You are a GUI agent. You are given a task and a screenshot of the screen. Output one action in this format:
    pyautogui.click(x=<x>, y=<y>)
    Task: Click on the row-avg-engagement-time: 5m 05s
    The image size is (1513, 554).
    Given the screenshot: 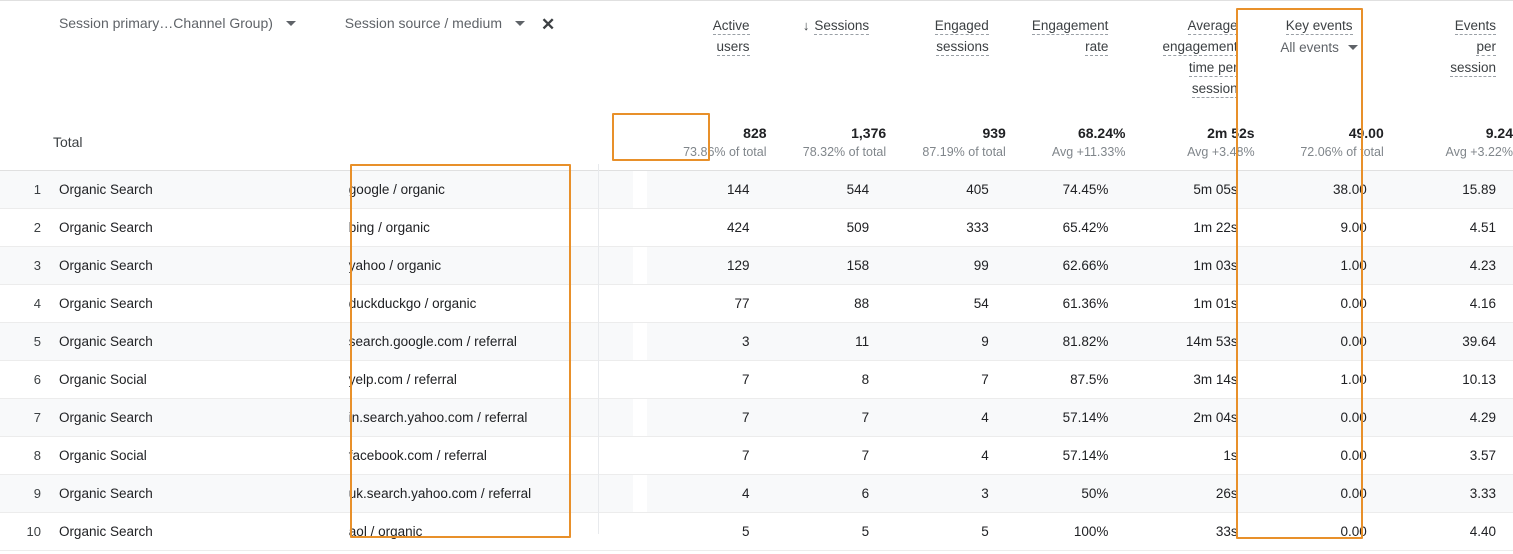 What is the action you would take?
    pyautogui.click(x=1190, y=189)
    